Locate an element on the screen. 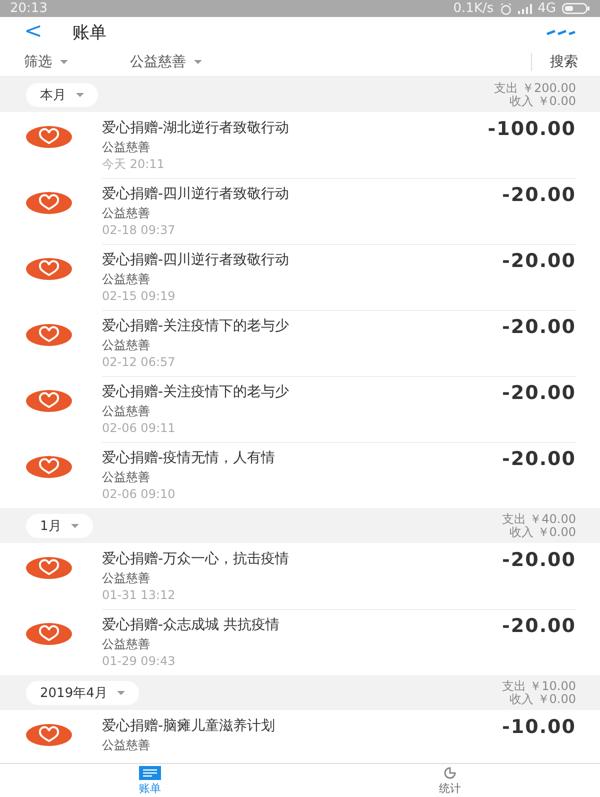  bill-item: 爱心捐赠-四川逆行者致敬行动 公益慈善 02-15 09:19 -20.00 is located at coordinates (300, 277).